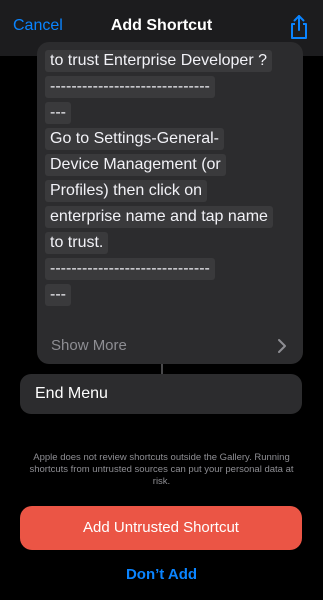 The height and width of the screenshot is (600, 323). What do you see at coordinates (158, 61) in the screenshot?
I see `text-line: to trust Enterprise Developer ?` at bounding box center [158, 61].